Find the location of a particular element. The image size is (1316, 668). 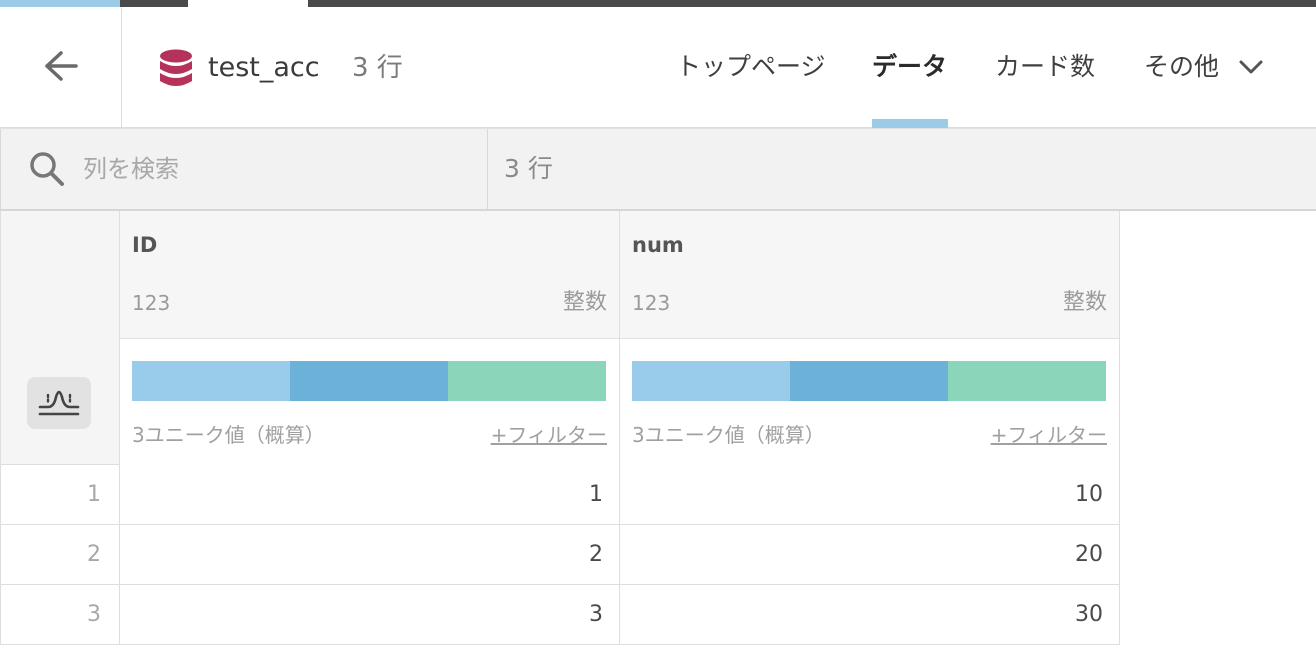

table-cell: 1 is located at coordinates (370, 495).